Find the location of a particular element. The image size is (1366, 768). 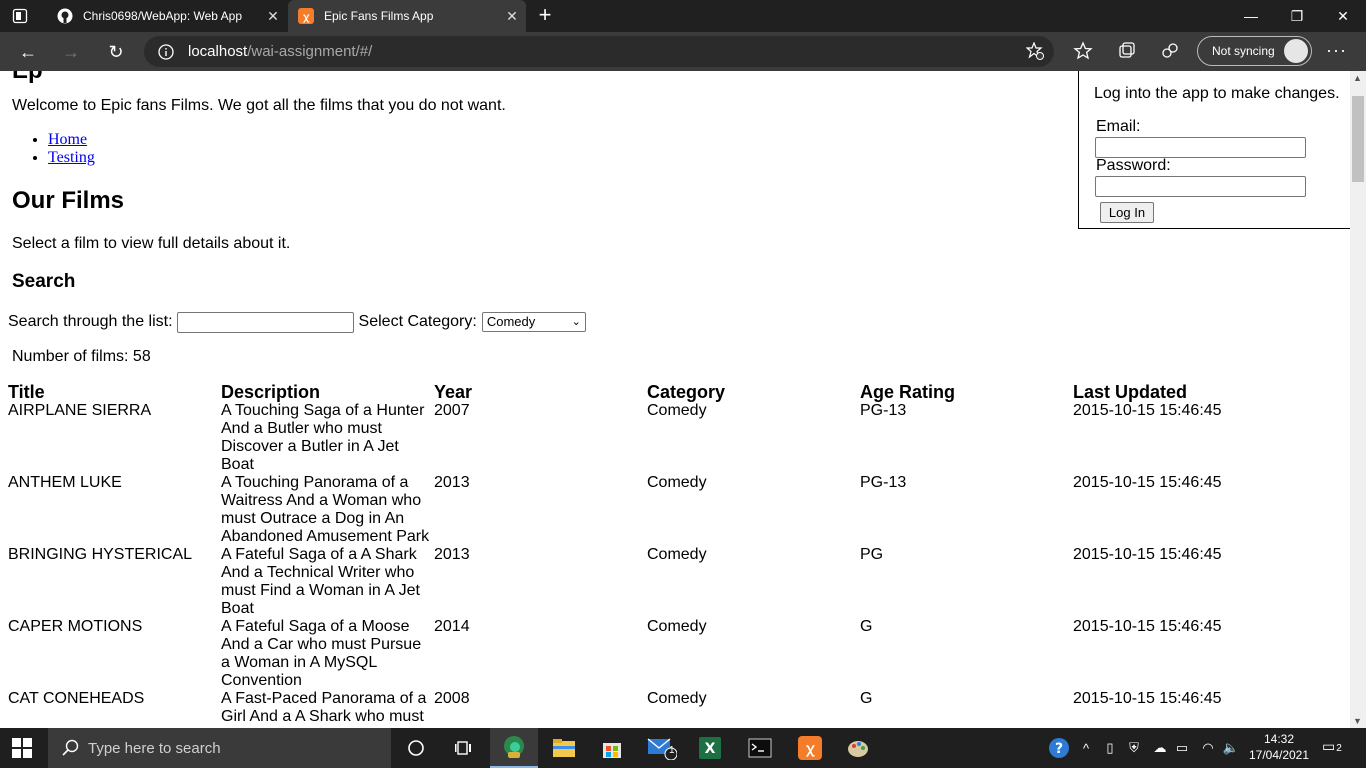

forward-icon: → is located at coordinates (71, 52).